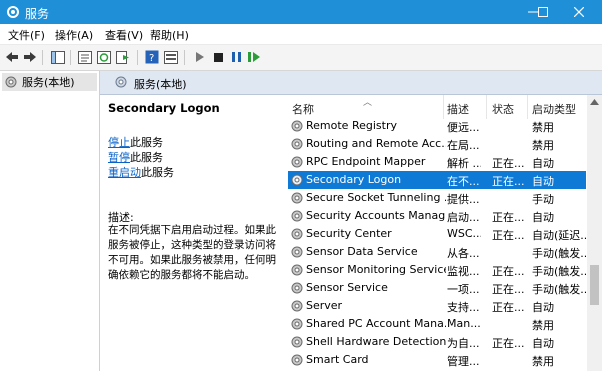 The width and height of the screenshot is (602, 371). I want to click on service-startup-type: 禁用, so click(543, 145).